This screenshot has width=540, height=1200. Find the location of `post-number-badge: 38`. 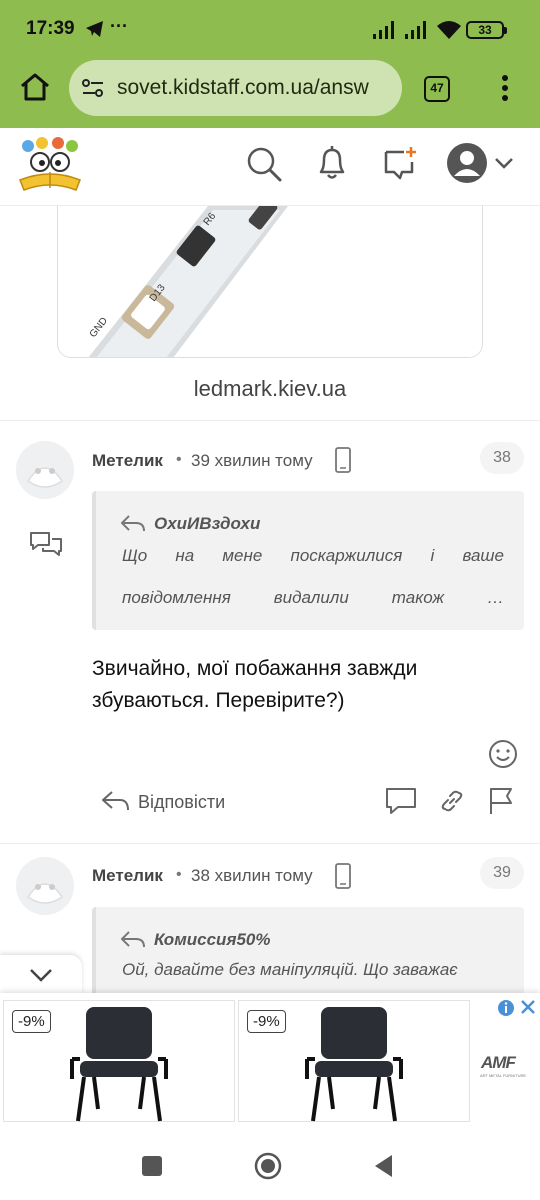

post-number-badge: 38 is located at coordinates (502, 458).